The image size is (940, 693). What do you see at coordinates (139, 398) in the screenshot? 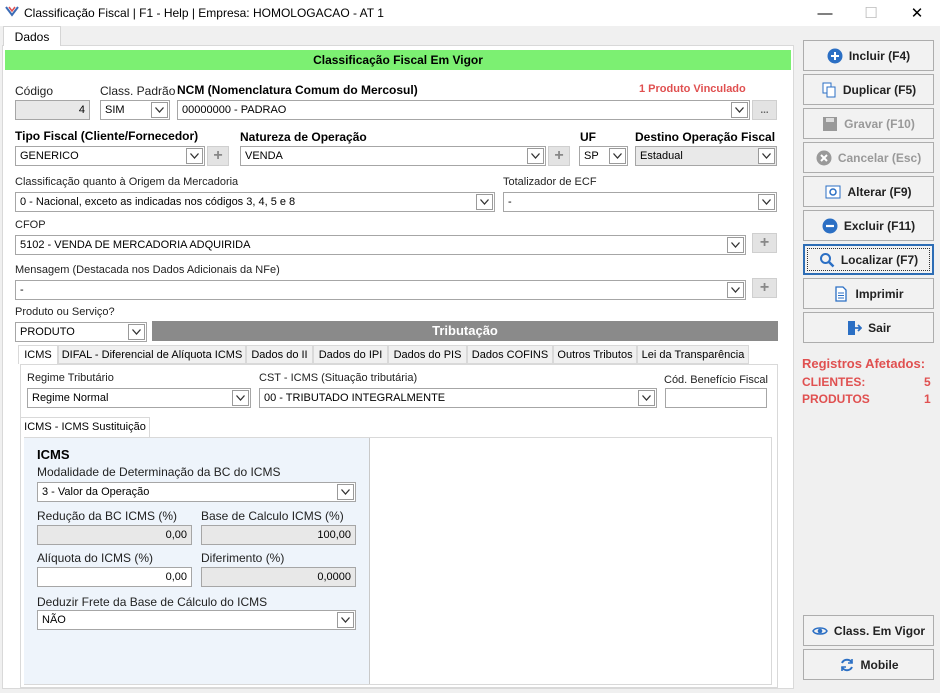
I see `regime-select: Regime Normal` at bounding box center [139, 398].